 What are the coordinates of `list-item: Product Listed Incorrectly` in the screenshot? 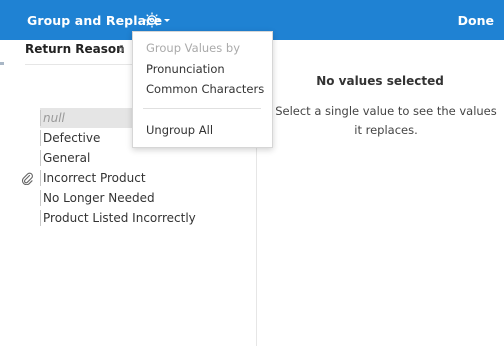 It's located at (148, 218).